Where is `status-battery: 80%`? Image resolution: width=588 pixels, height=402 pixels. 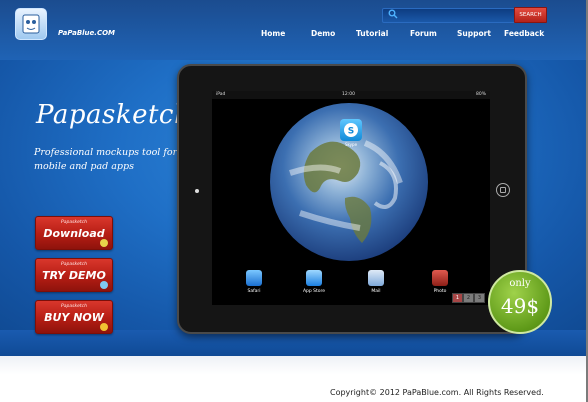 status-battery: 80% is located at coordinates (480, 94).